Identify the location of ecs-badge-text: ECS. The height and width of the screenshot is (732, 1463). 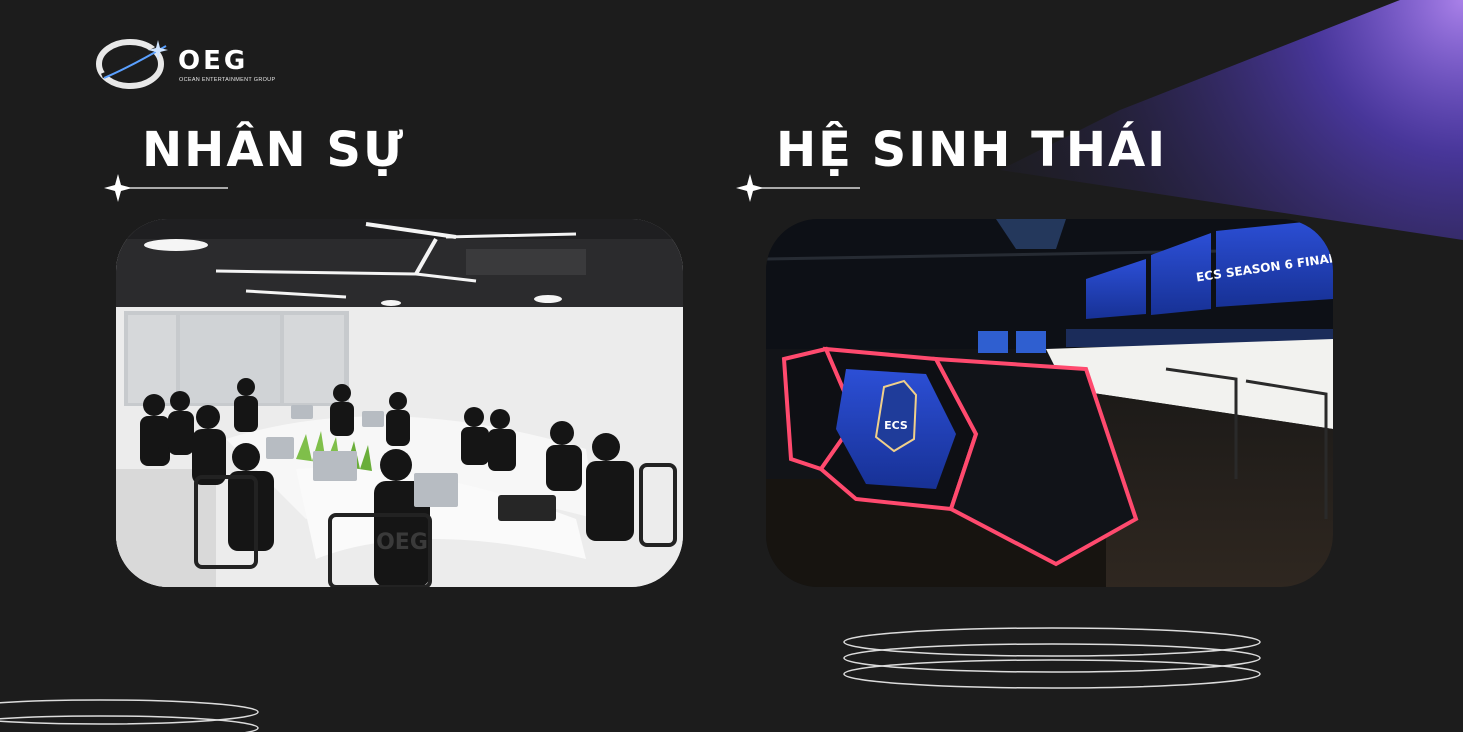
(896, 425).